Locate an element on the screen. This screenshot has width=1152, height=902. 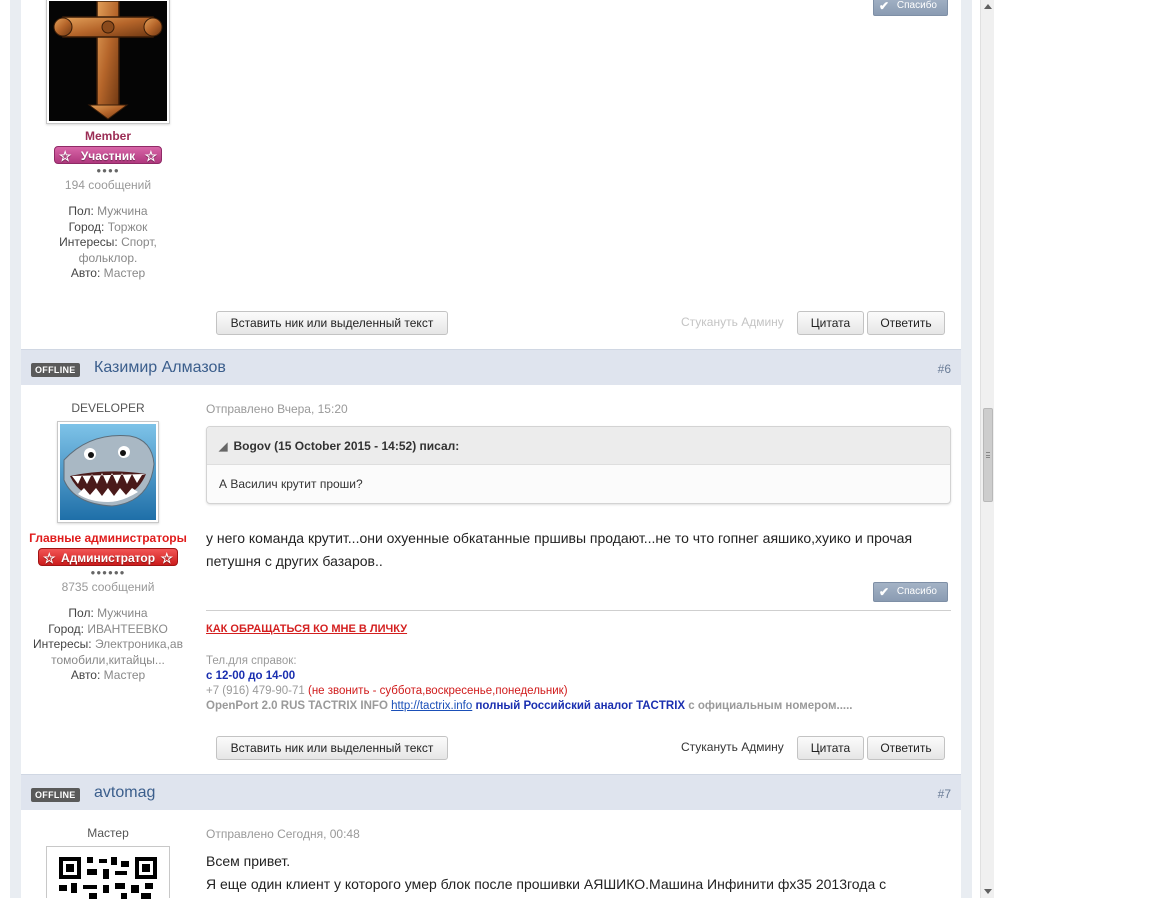
post5-rank-badge: ☆ Участник ☆ is located at coordinates (108, 155).